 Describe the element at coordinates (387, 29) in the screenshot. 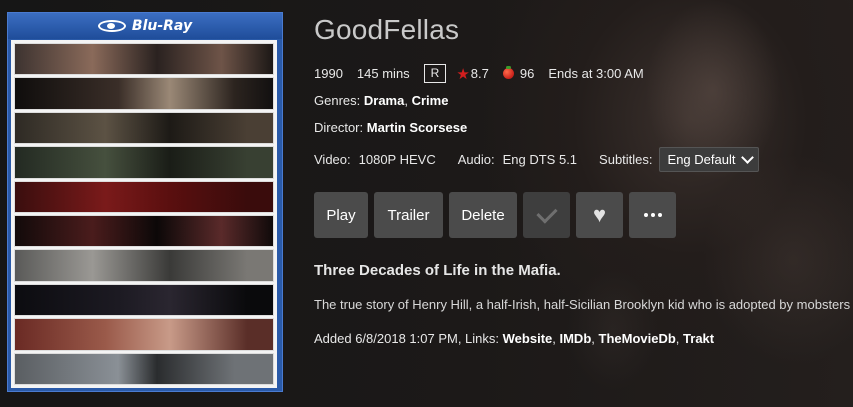

I see `movie-title: GoodFellas` at that location.